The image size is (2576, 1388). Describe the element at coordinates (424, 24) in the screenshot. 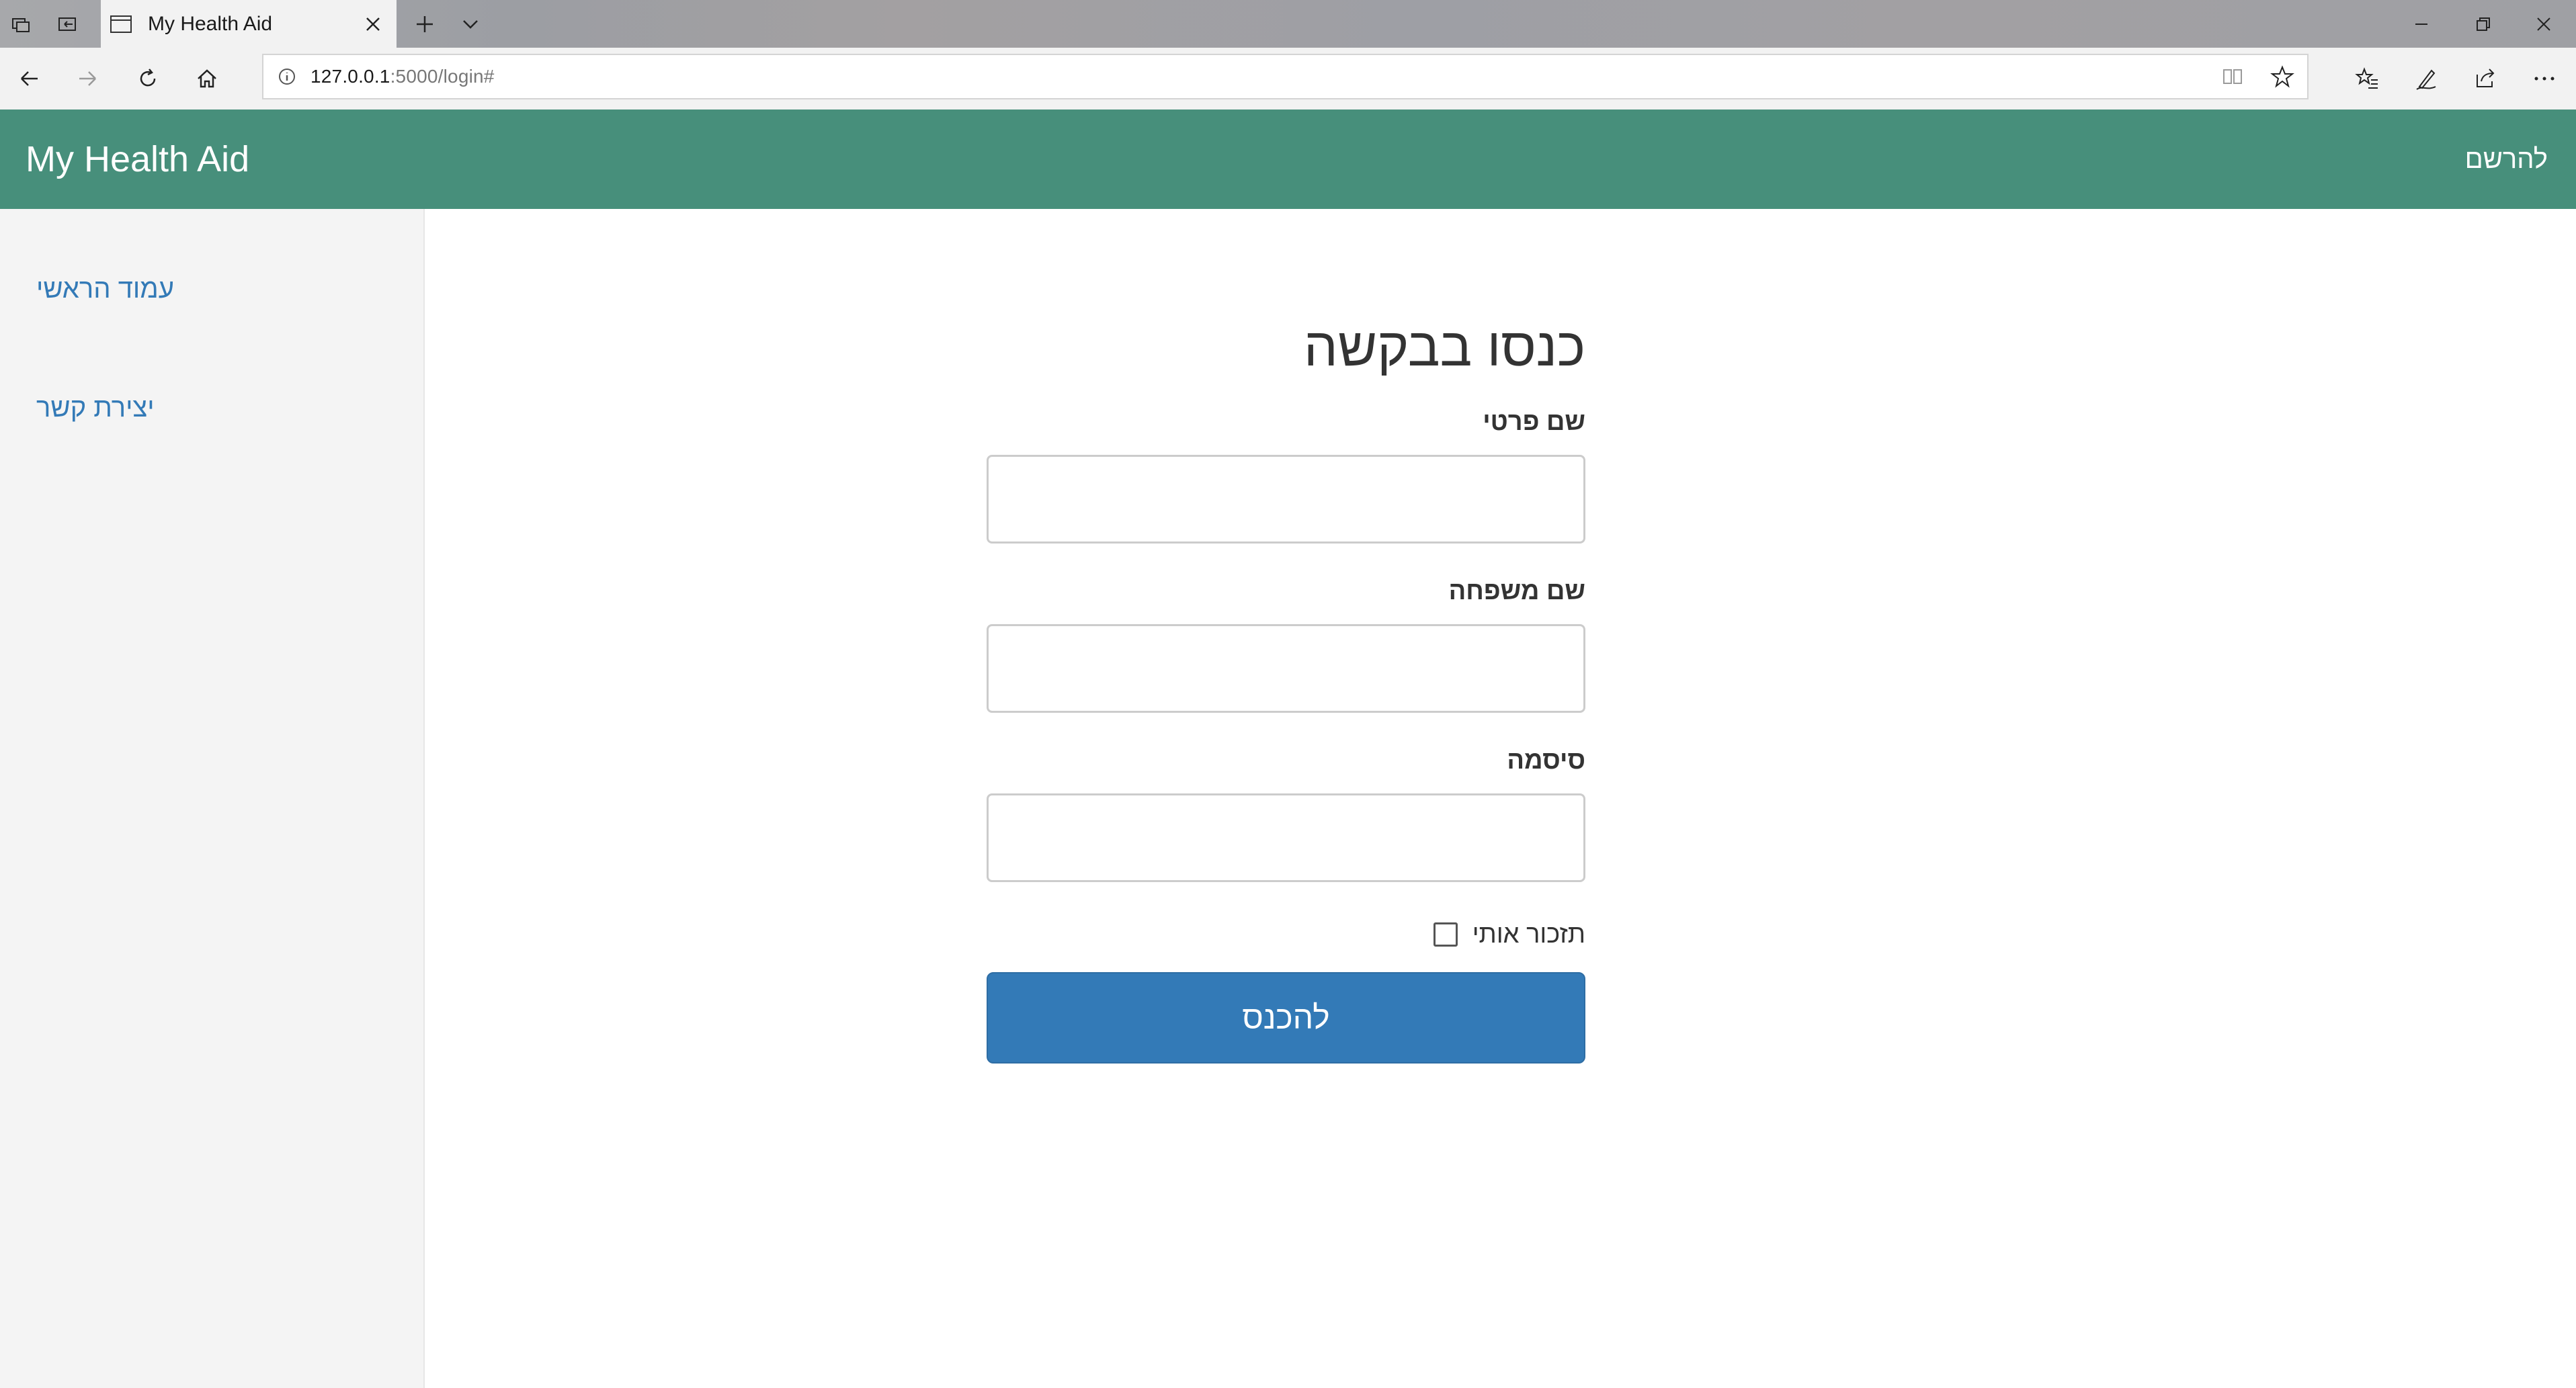

I see `new-tab-icon` at that location.